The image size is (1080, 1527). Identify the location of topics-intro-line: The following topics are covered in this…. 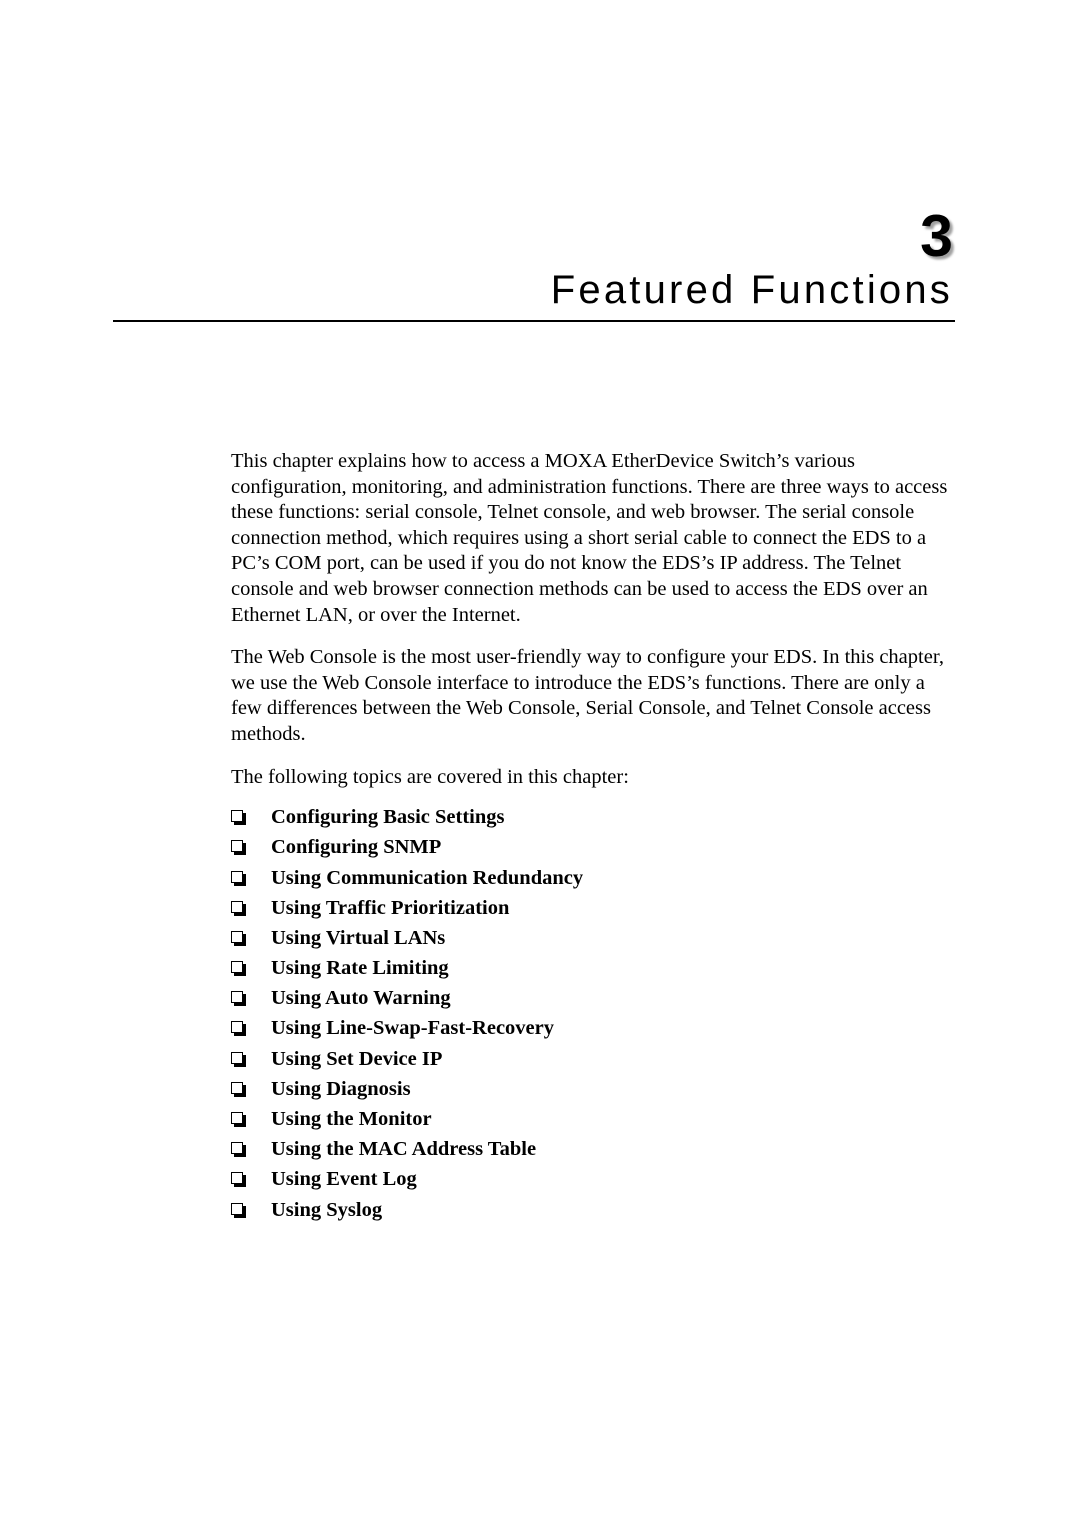
(430, 776).